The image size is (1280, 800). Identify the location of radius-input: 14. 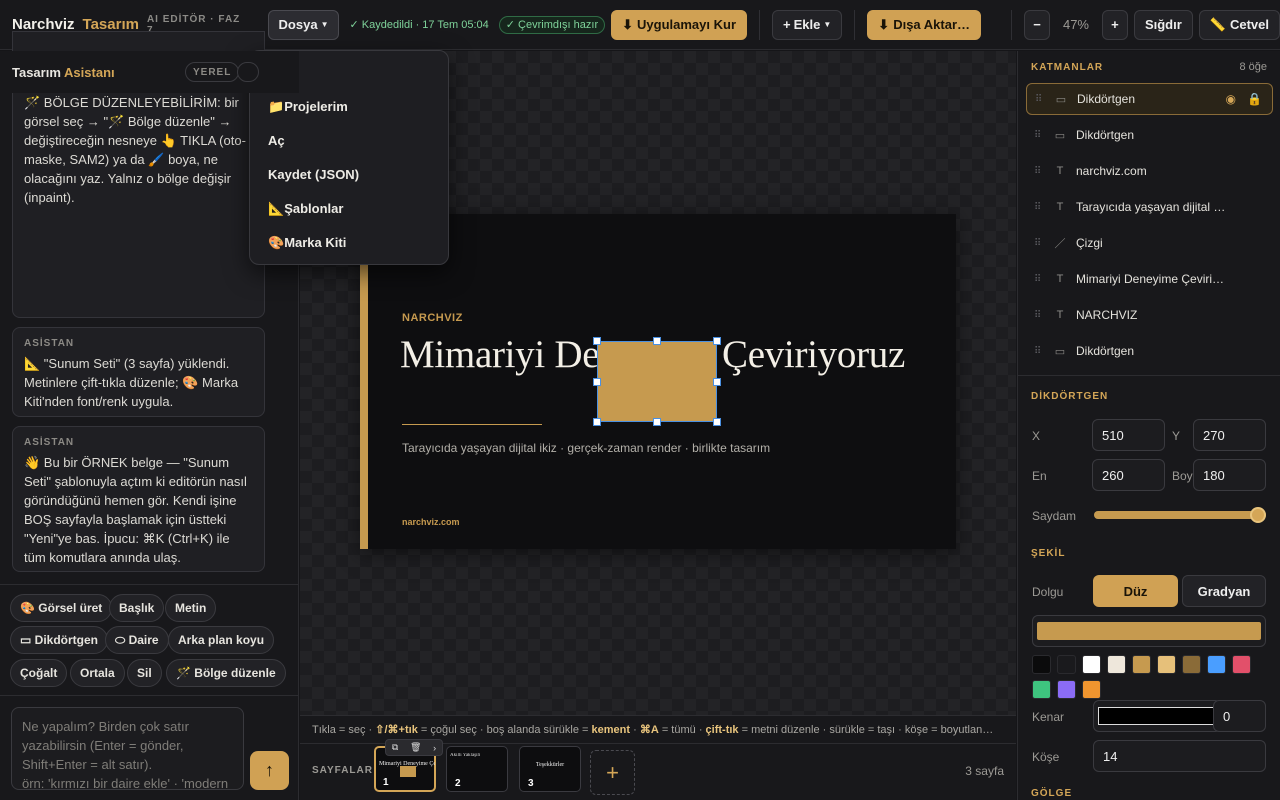
(1179, 756).